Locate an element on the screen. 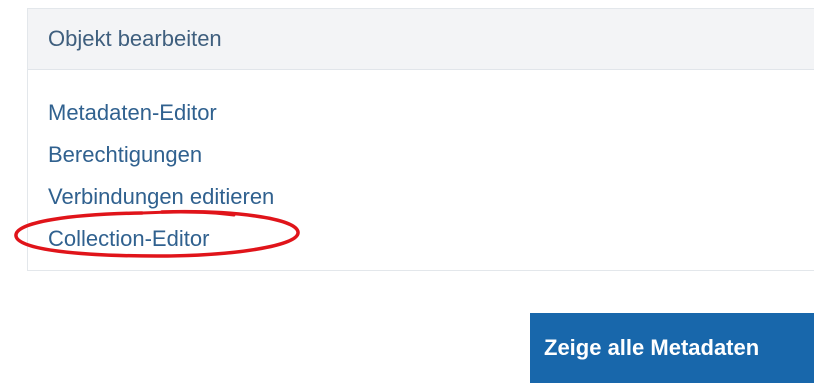  link-collection-editor: Collection-Editor is located at coordinates (128, 239).